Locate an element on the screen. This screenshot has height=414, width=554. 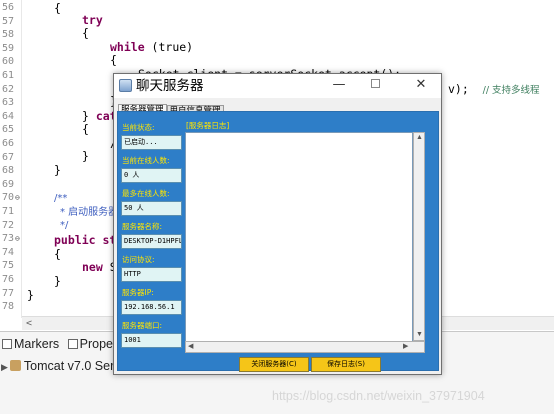
server-port-value: 1001 is located at coordinates (151, 340).